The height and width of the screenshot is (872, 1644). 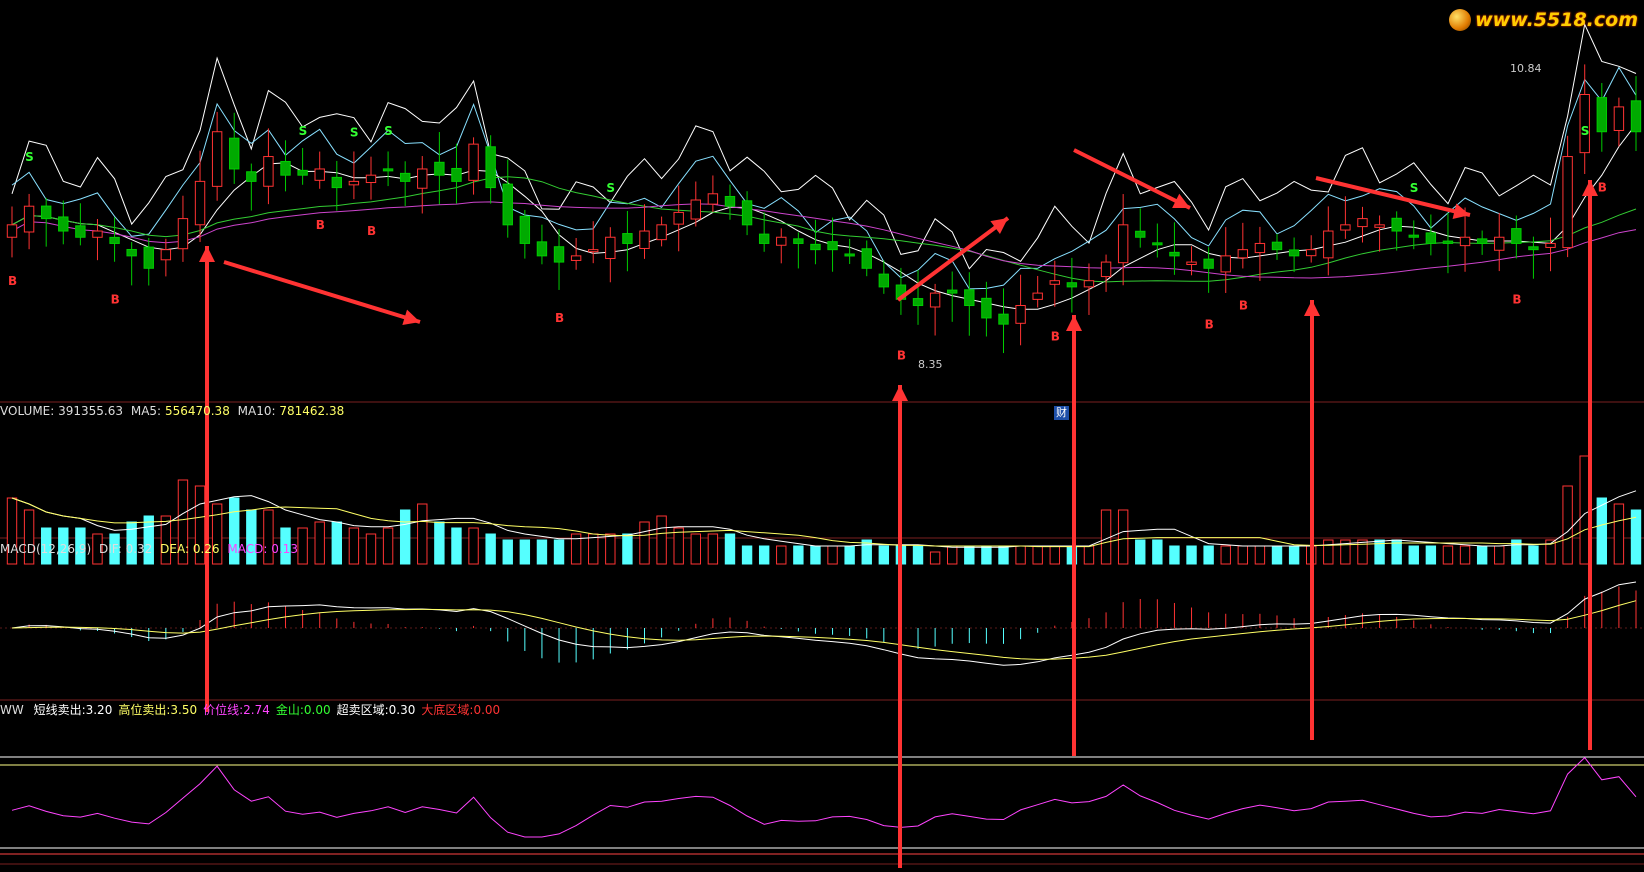 I want to click on indicator-item-label: 大底区域:, so click(x=447, y=710).